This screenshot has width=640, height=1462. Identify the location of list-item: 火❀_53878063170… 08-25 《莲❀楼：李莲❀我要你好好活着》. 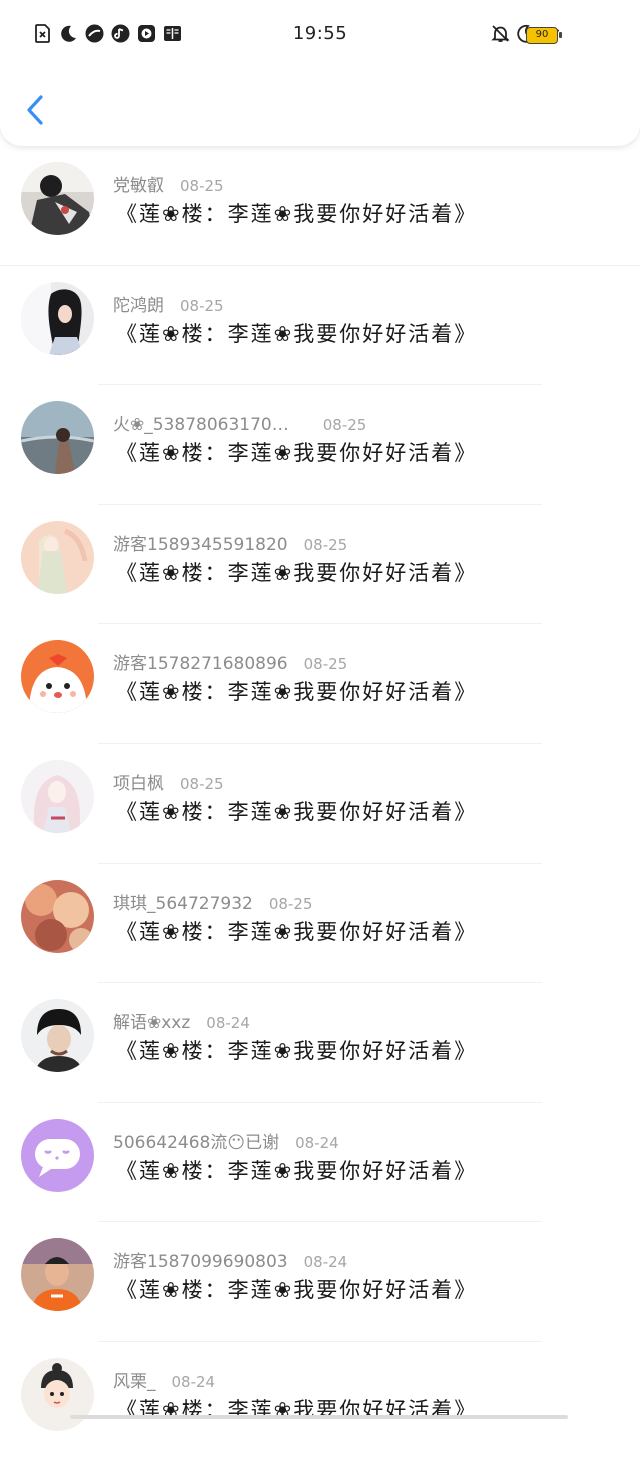
(320, 445).